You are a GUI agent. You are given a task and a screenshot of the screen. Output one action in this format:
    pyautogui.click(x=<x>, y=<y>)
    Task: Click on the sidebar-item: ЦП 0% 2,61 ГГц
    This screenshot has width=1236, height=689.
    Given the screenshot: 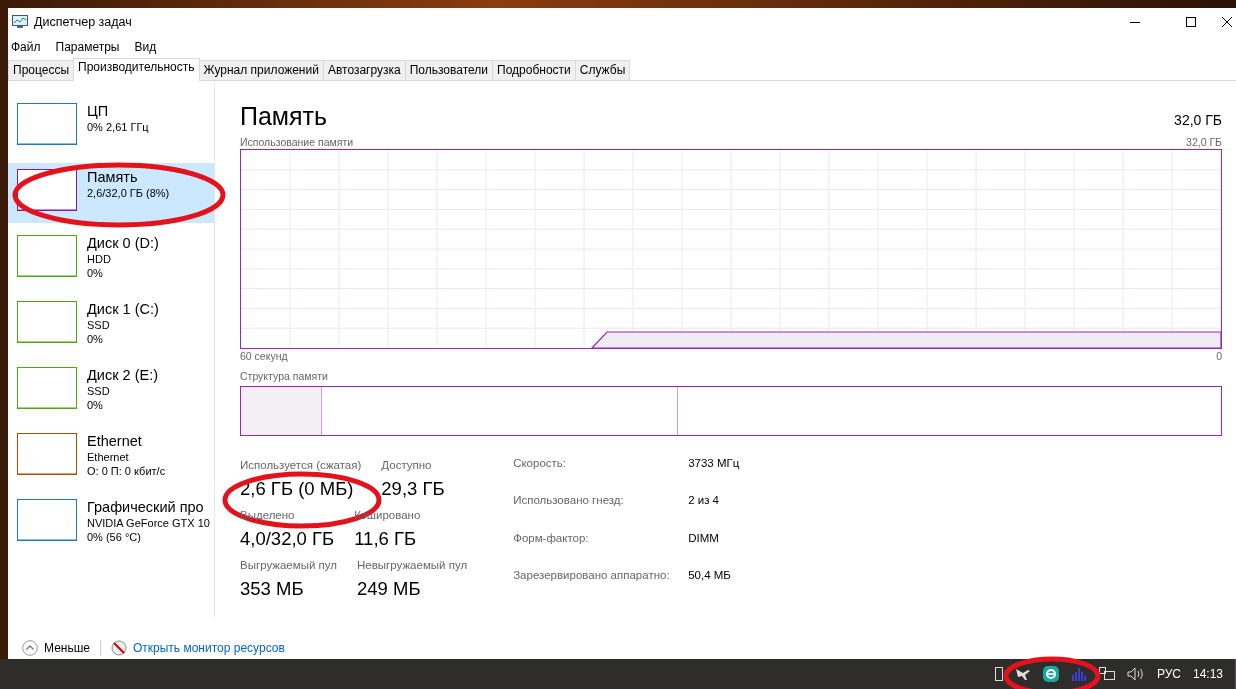 What is the action you would take?
    pyautogui.click(x=111, y=127)
    